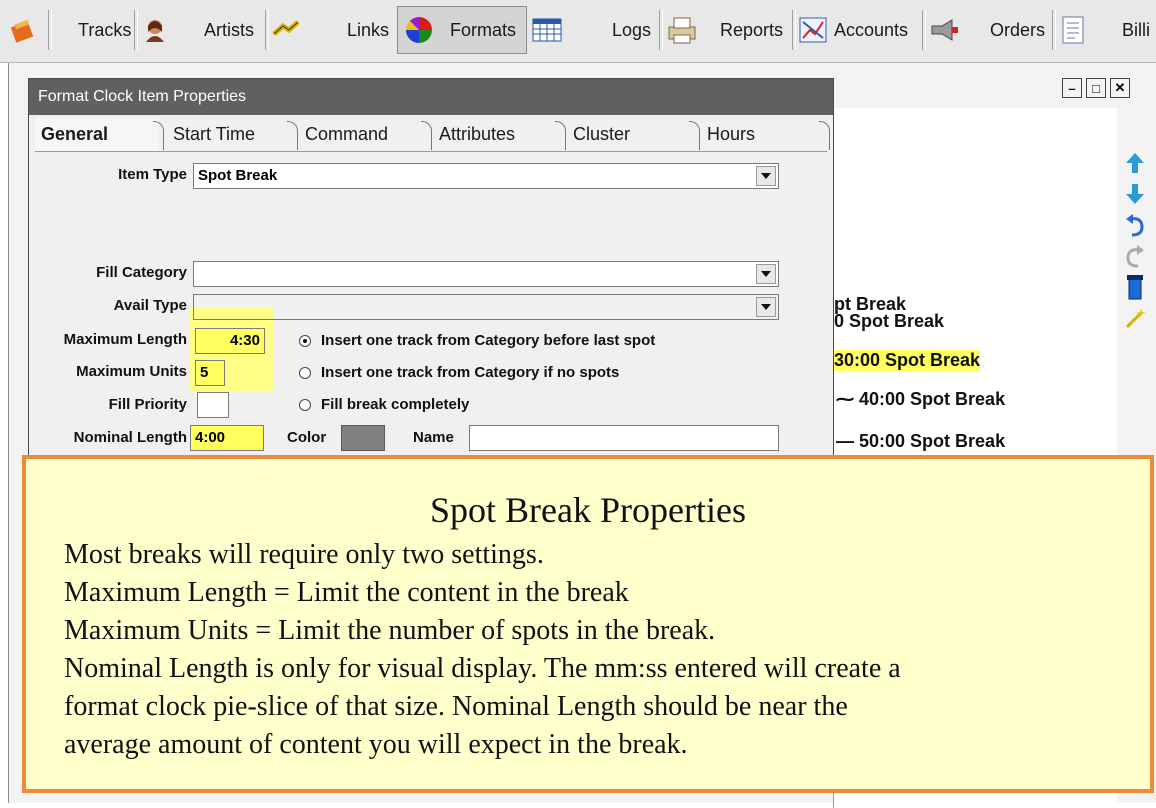 The image size is (1156, 808). I want to click on tab-general: General, so click(97, 134).